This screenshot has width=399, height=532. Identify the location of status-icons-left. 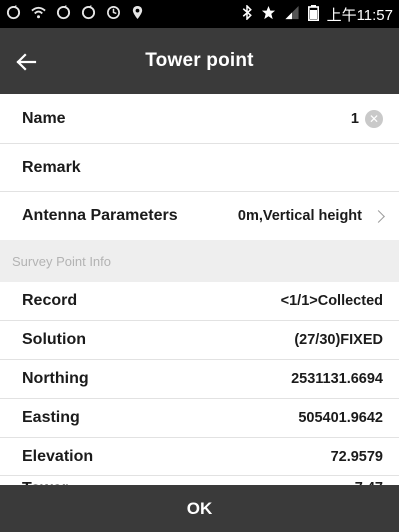
(72, 14).